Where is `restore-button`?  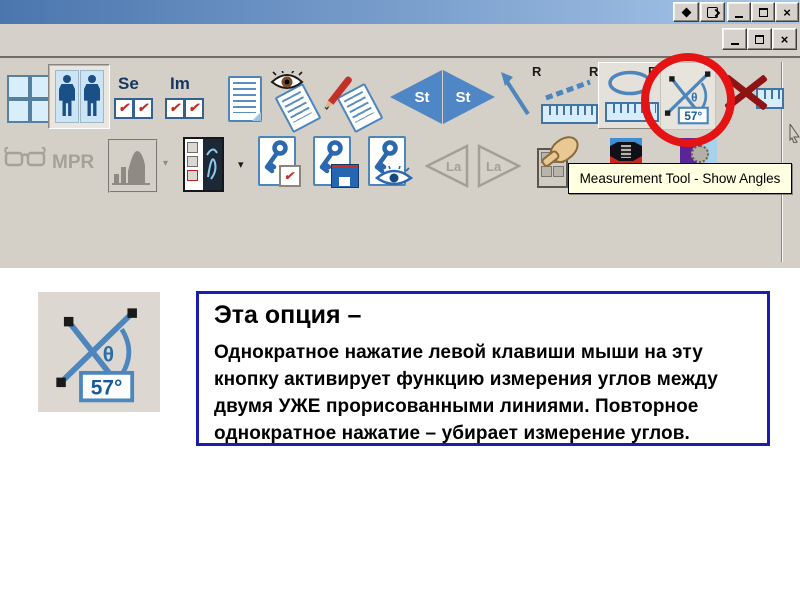
restore-button is located at coordinates (763, 12).